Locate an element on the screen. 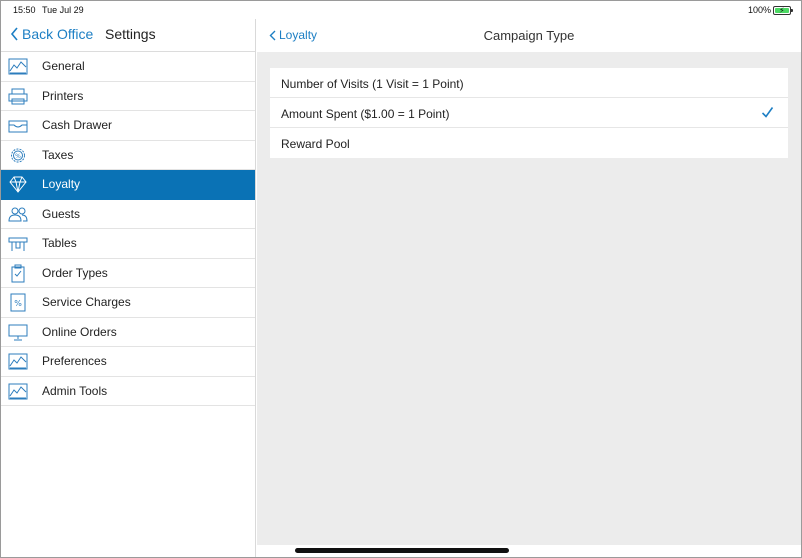 The height and width of the screenshot is (558, 802). campaign-type-option: Reward Pool is located at coordinates (529, 143).